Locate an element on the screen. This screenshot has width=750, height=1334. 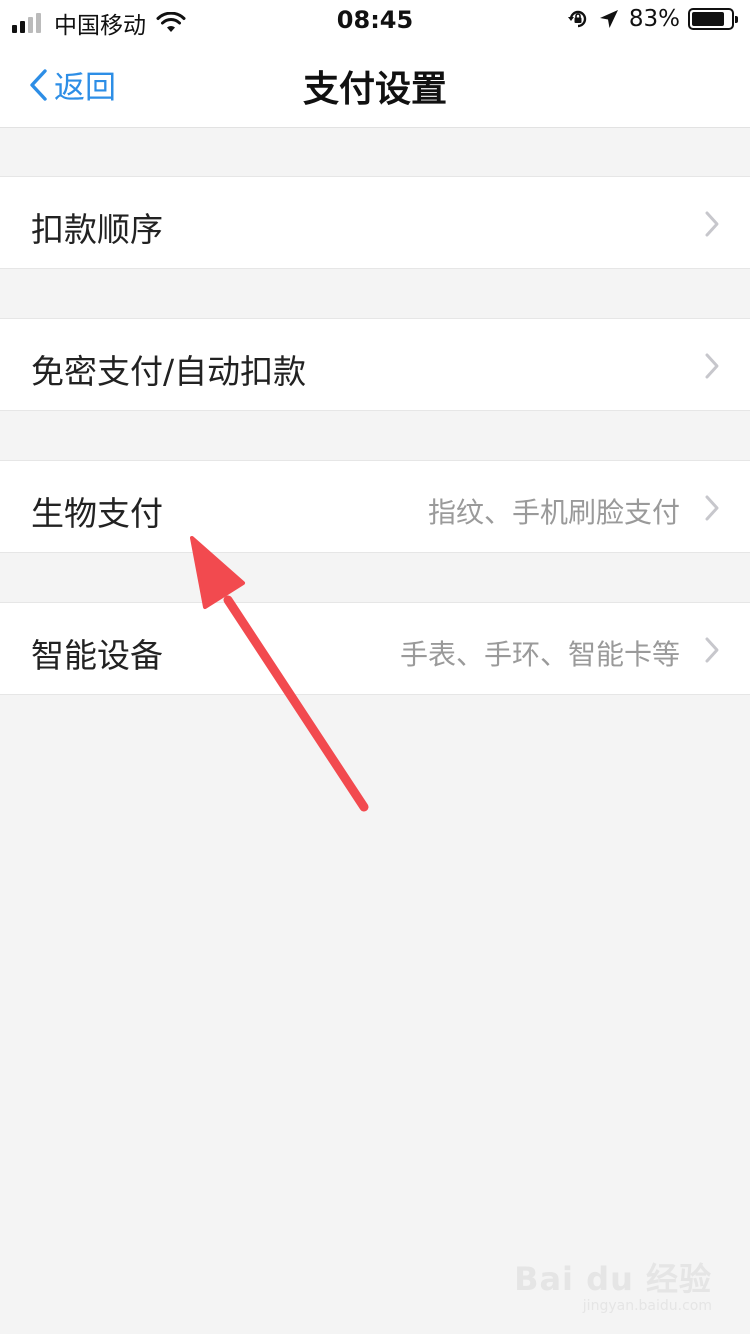
row-label: 生物支付 is located at coordinates (97, 513).